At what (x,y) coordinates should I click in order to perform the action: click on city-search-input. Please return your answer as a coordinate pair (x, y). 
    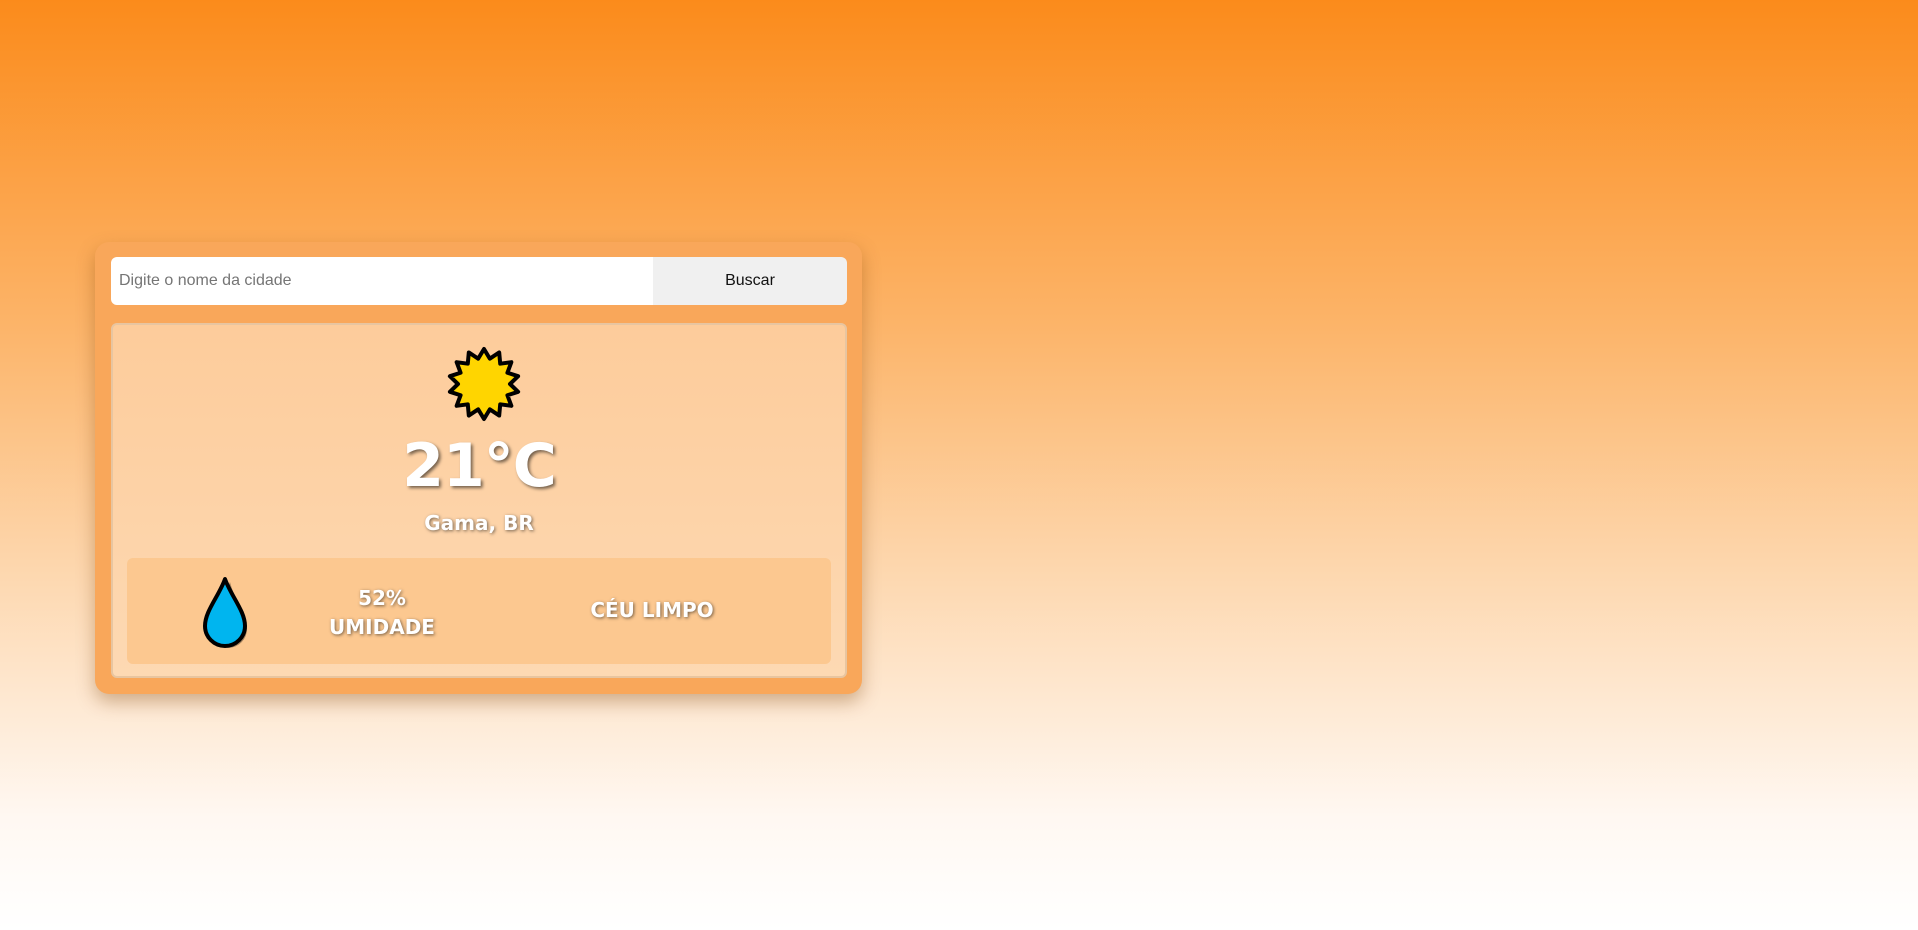
    Looking at the image, I should click on (382, 281).